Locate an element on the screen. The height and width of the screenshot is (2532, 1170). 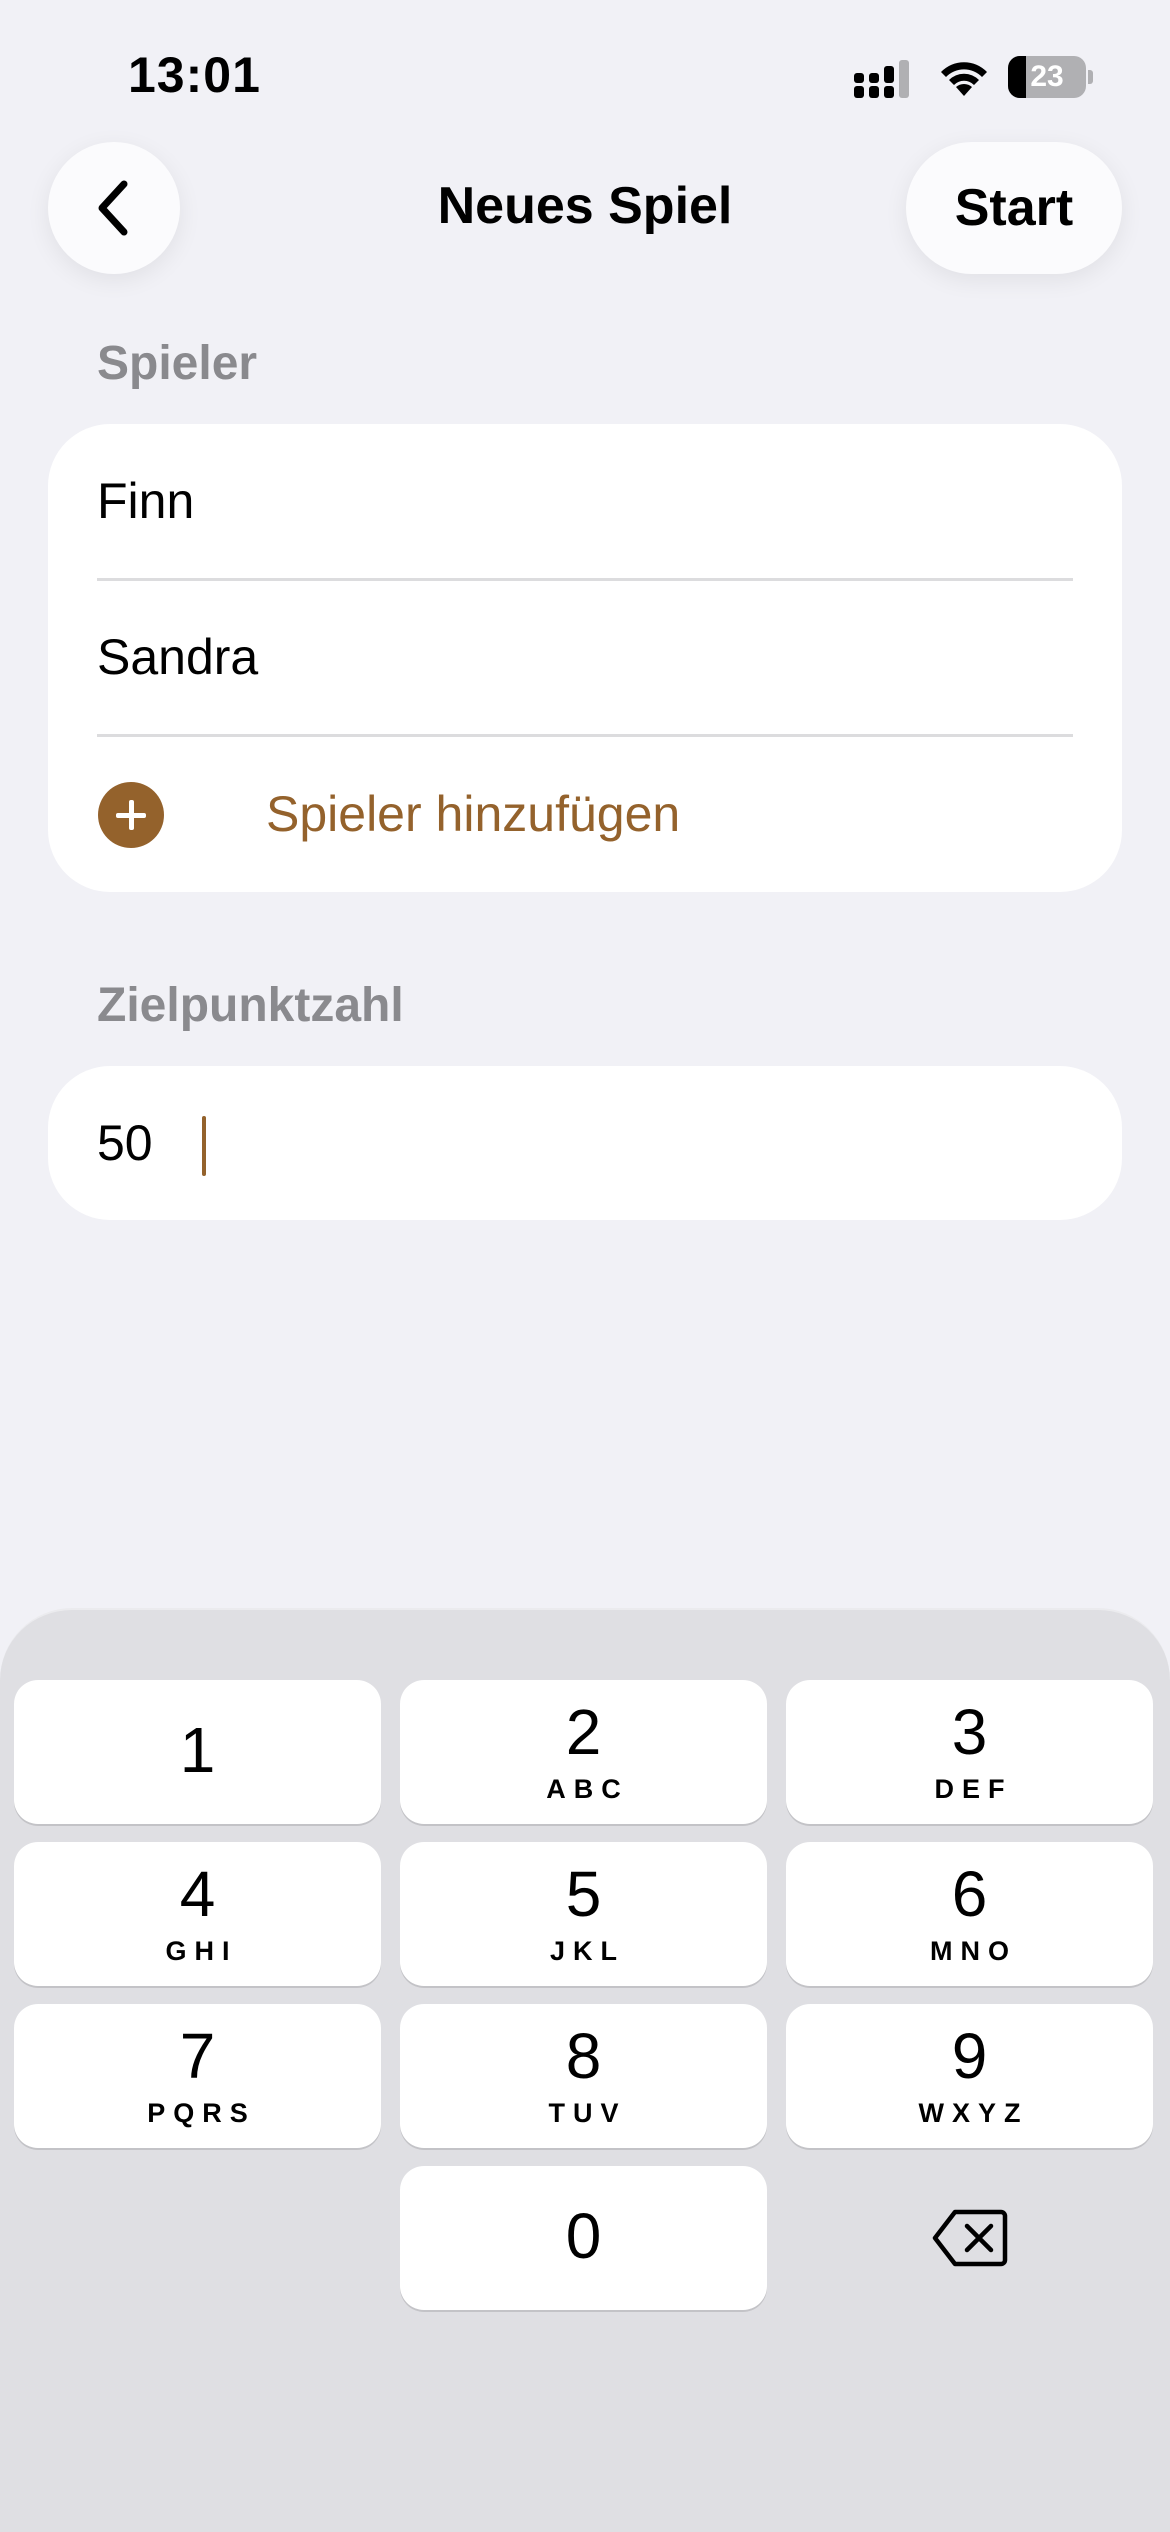
delete-key is located at coordinates (969, 2238).